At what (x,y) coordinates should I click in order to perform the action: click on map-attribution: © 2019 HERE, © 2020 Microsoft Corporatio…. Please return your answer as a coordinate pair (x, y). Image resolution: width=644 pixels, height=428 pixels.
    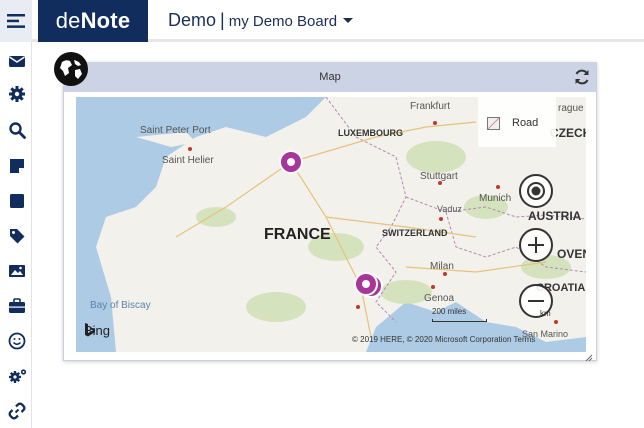
    Looking at the image, I should click on (443, 339).